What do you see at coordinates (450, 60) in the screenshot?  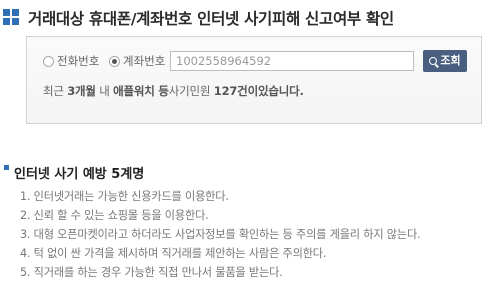 I see `search-button-label: 조회` at bounding box center [450, 60].